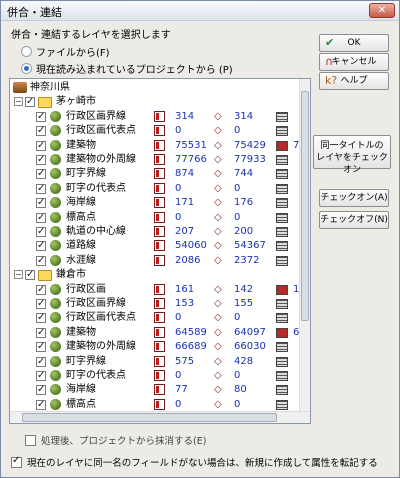  Describe the element at coordinates (194, 462) in the screenshot. I see `option-create-field: 現在のレイヤに同一名のフィールドがない場合は、新規に作成して属性を転記する` at that location.